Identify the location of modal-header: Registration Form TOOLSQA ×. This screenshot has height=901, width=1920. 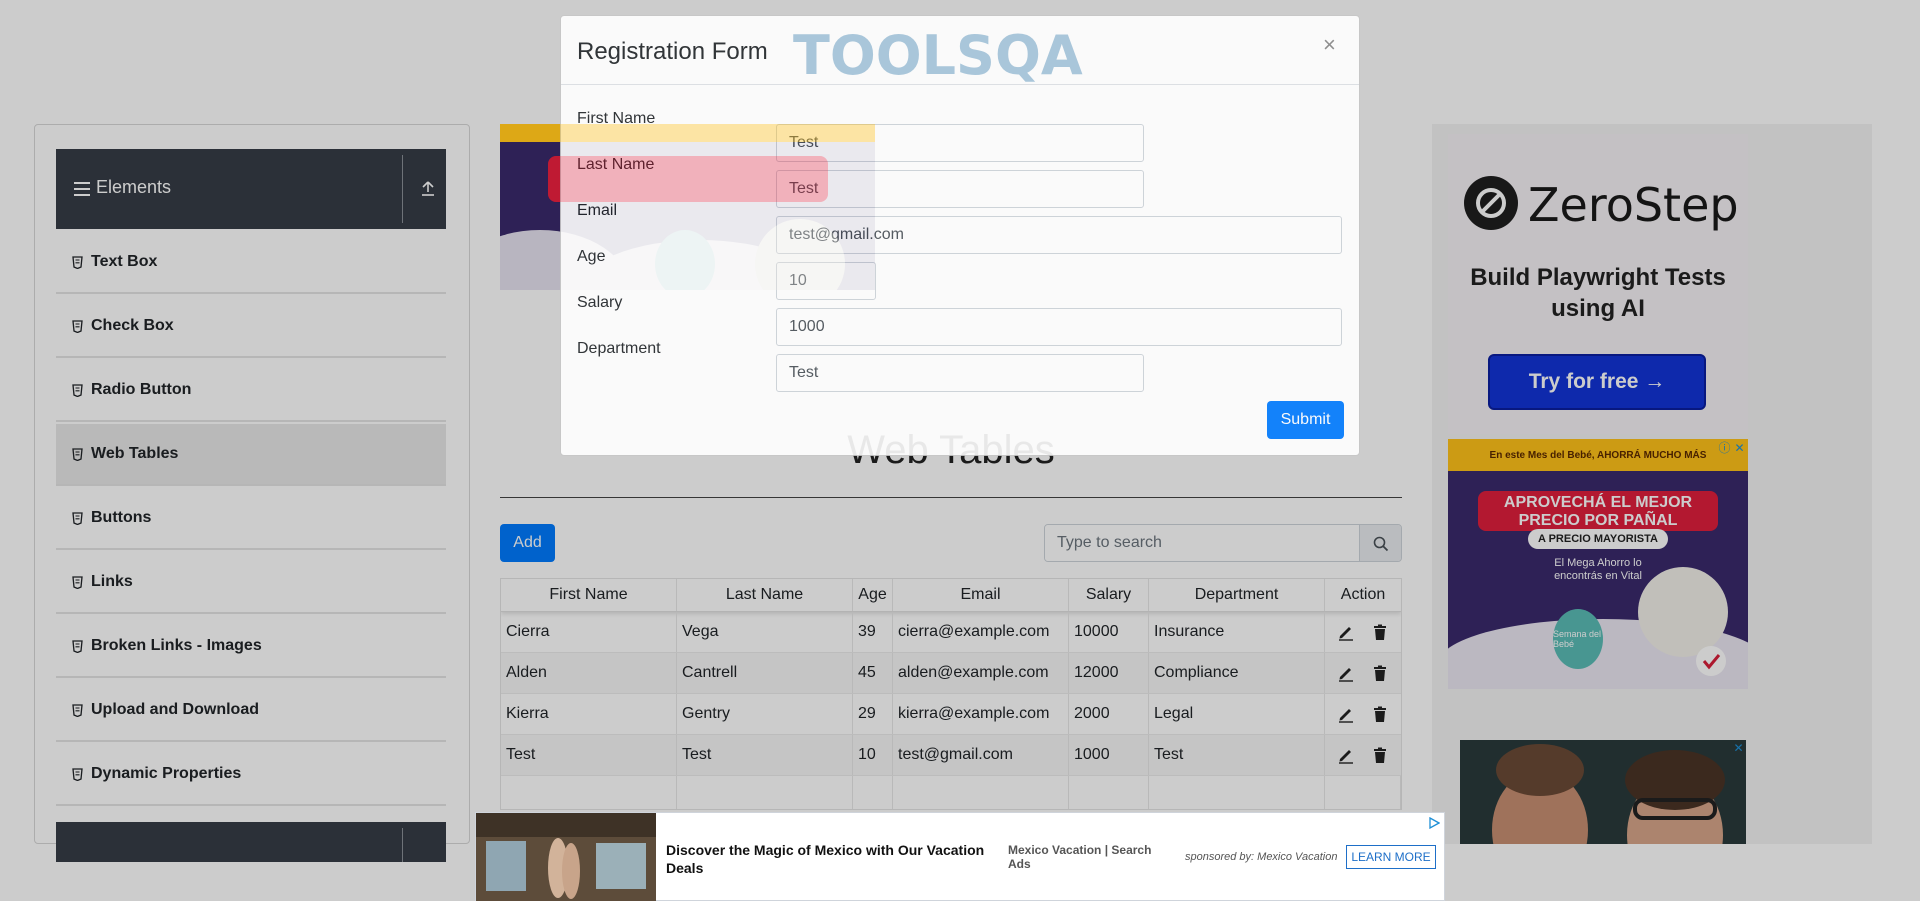
(960, 51).